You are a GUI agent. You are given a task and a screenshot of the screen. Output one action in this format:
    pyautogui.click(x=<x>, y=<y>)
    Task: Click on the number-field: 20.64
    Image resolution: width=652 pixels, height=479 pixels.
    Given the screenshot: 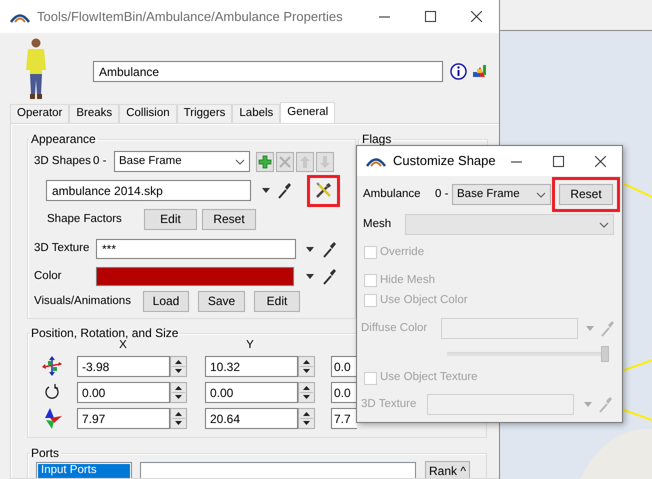 What is the action you would take?
    pyautogui.click(x=251, y=418)
    